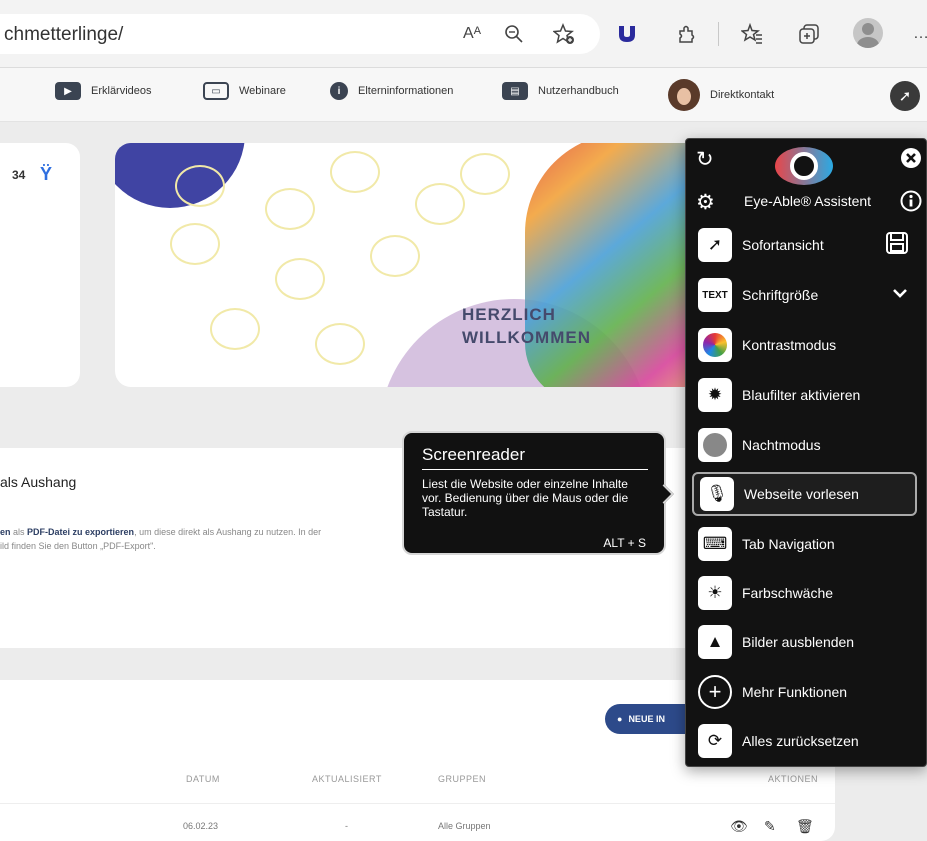 The width and height of the screenshot is (927, 841). Describe the element at coordinates (81, 532) in the screenshot. I see `aushang-bold-link: PDF-Datei zu exportieren` at that location.